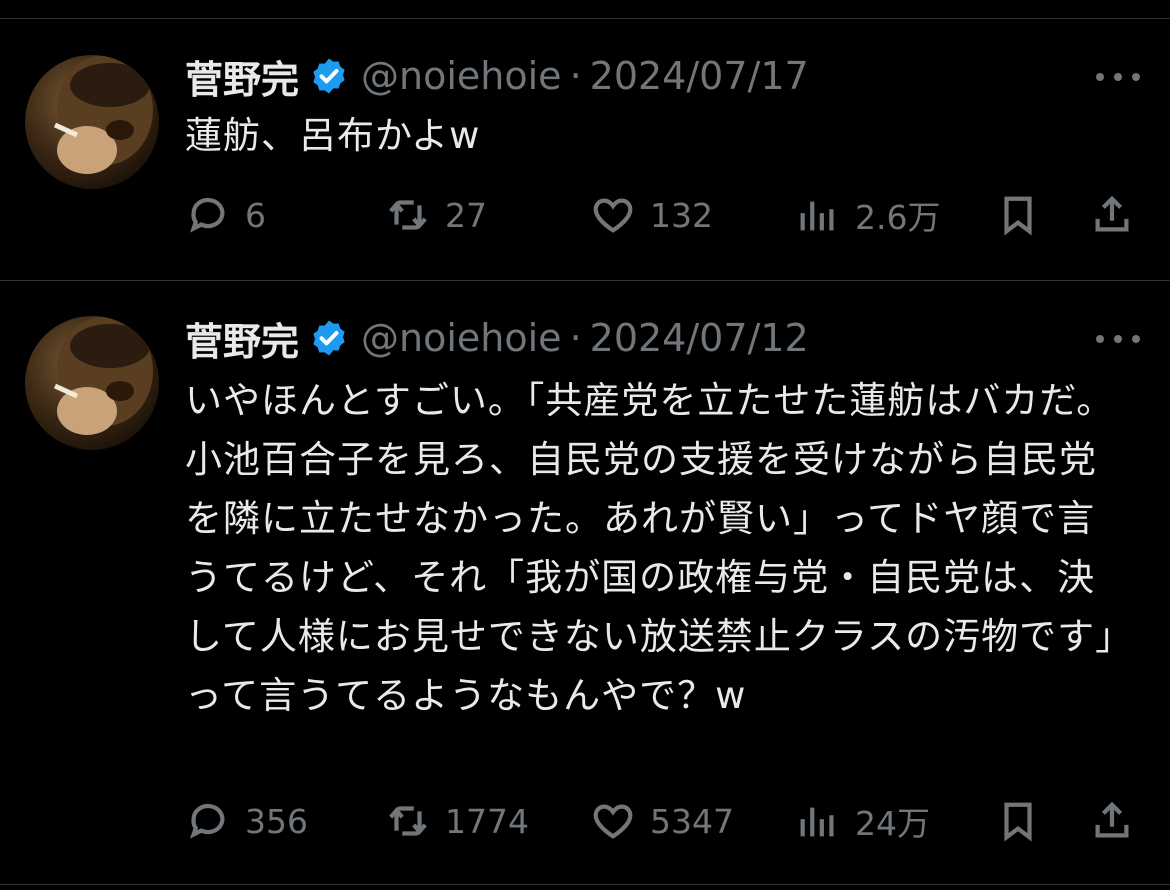  What do you see at coordinates (699, 76) in the screenshot?
I see `tweet-date: 2024/07/17` at bounding box center [699, 76].